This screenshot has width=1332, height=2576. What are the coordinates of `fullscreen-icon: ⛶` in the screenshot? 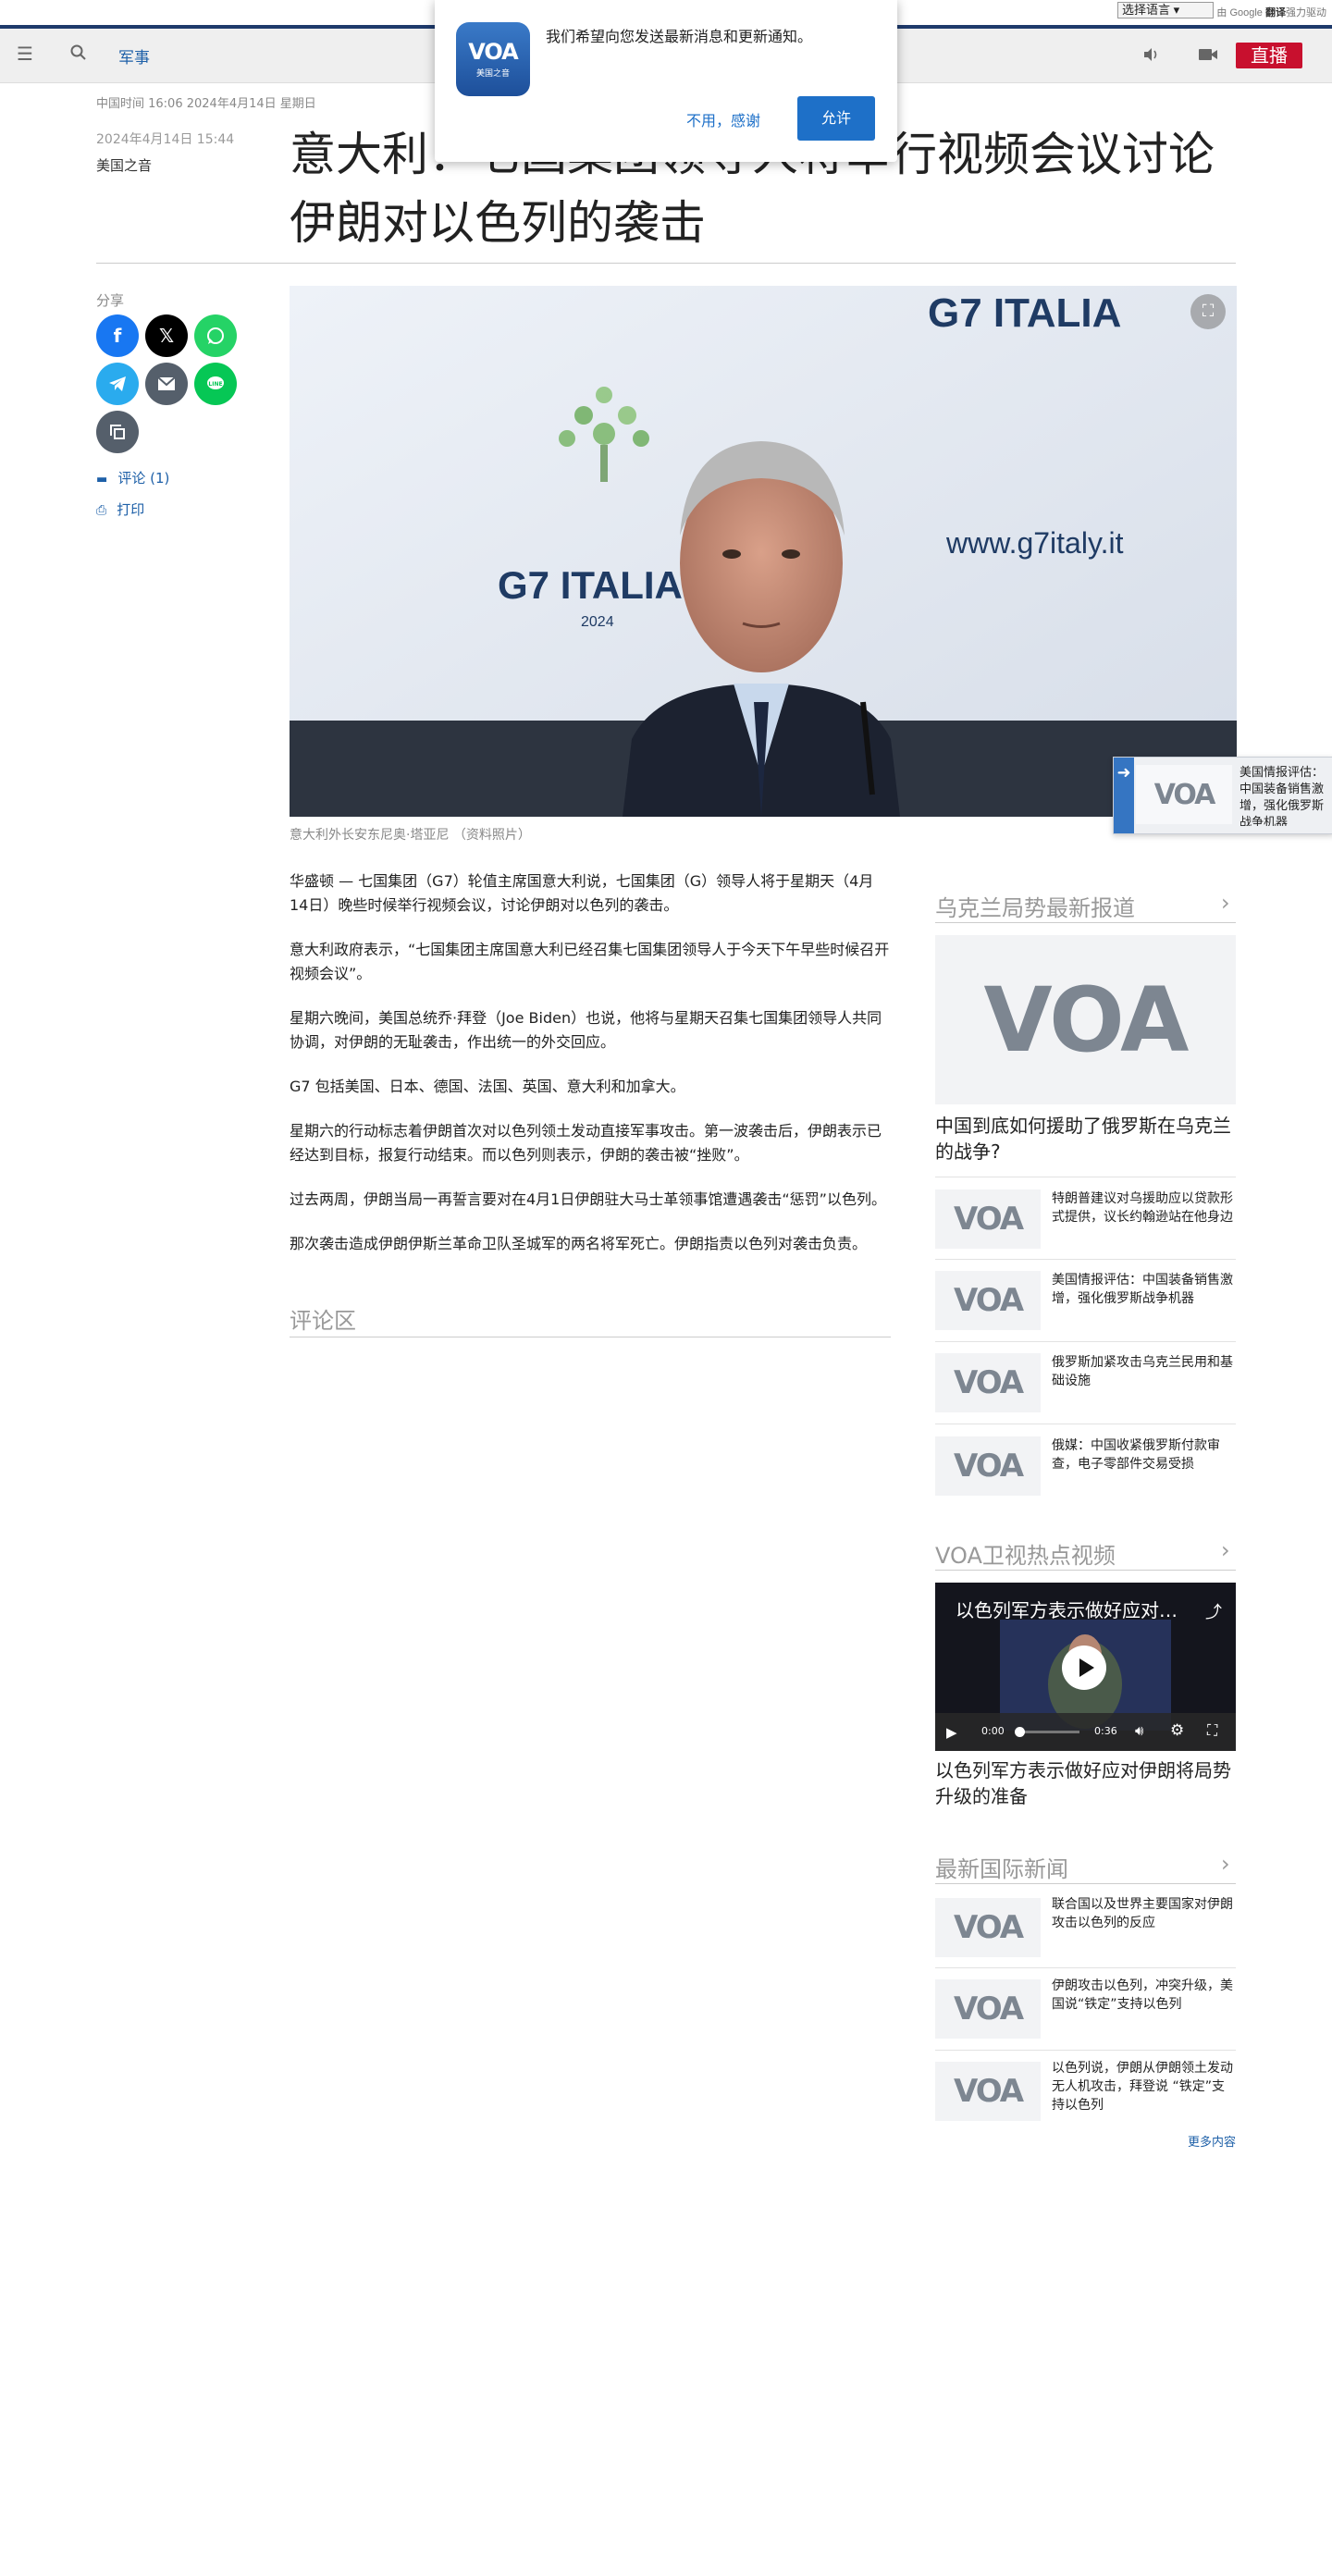 It's located at (1212, 1730).